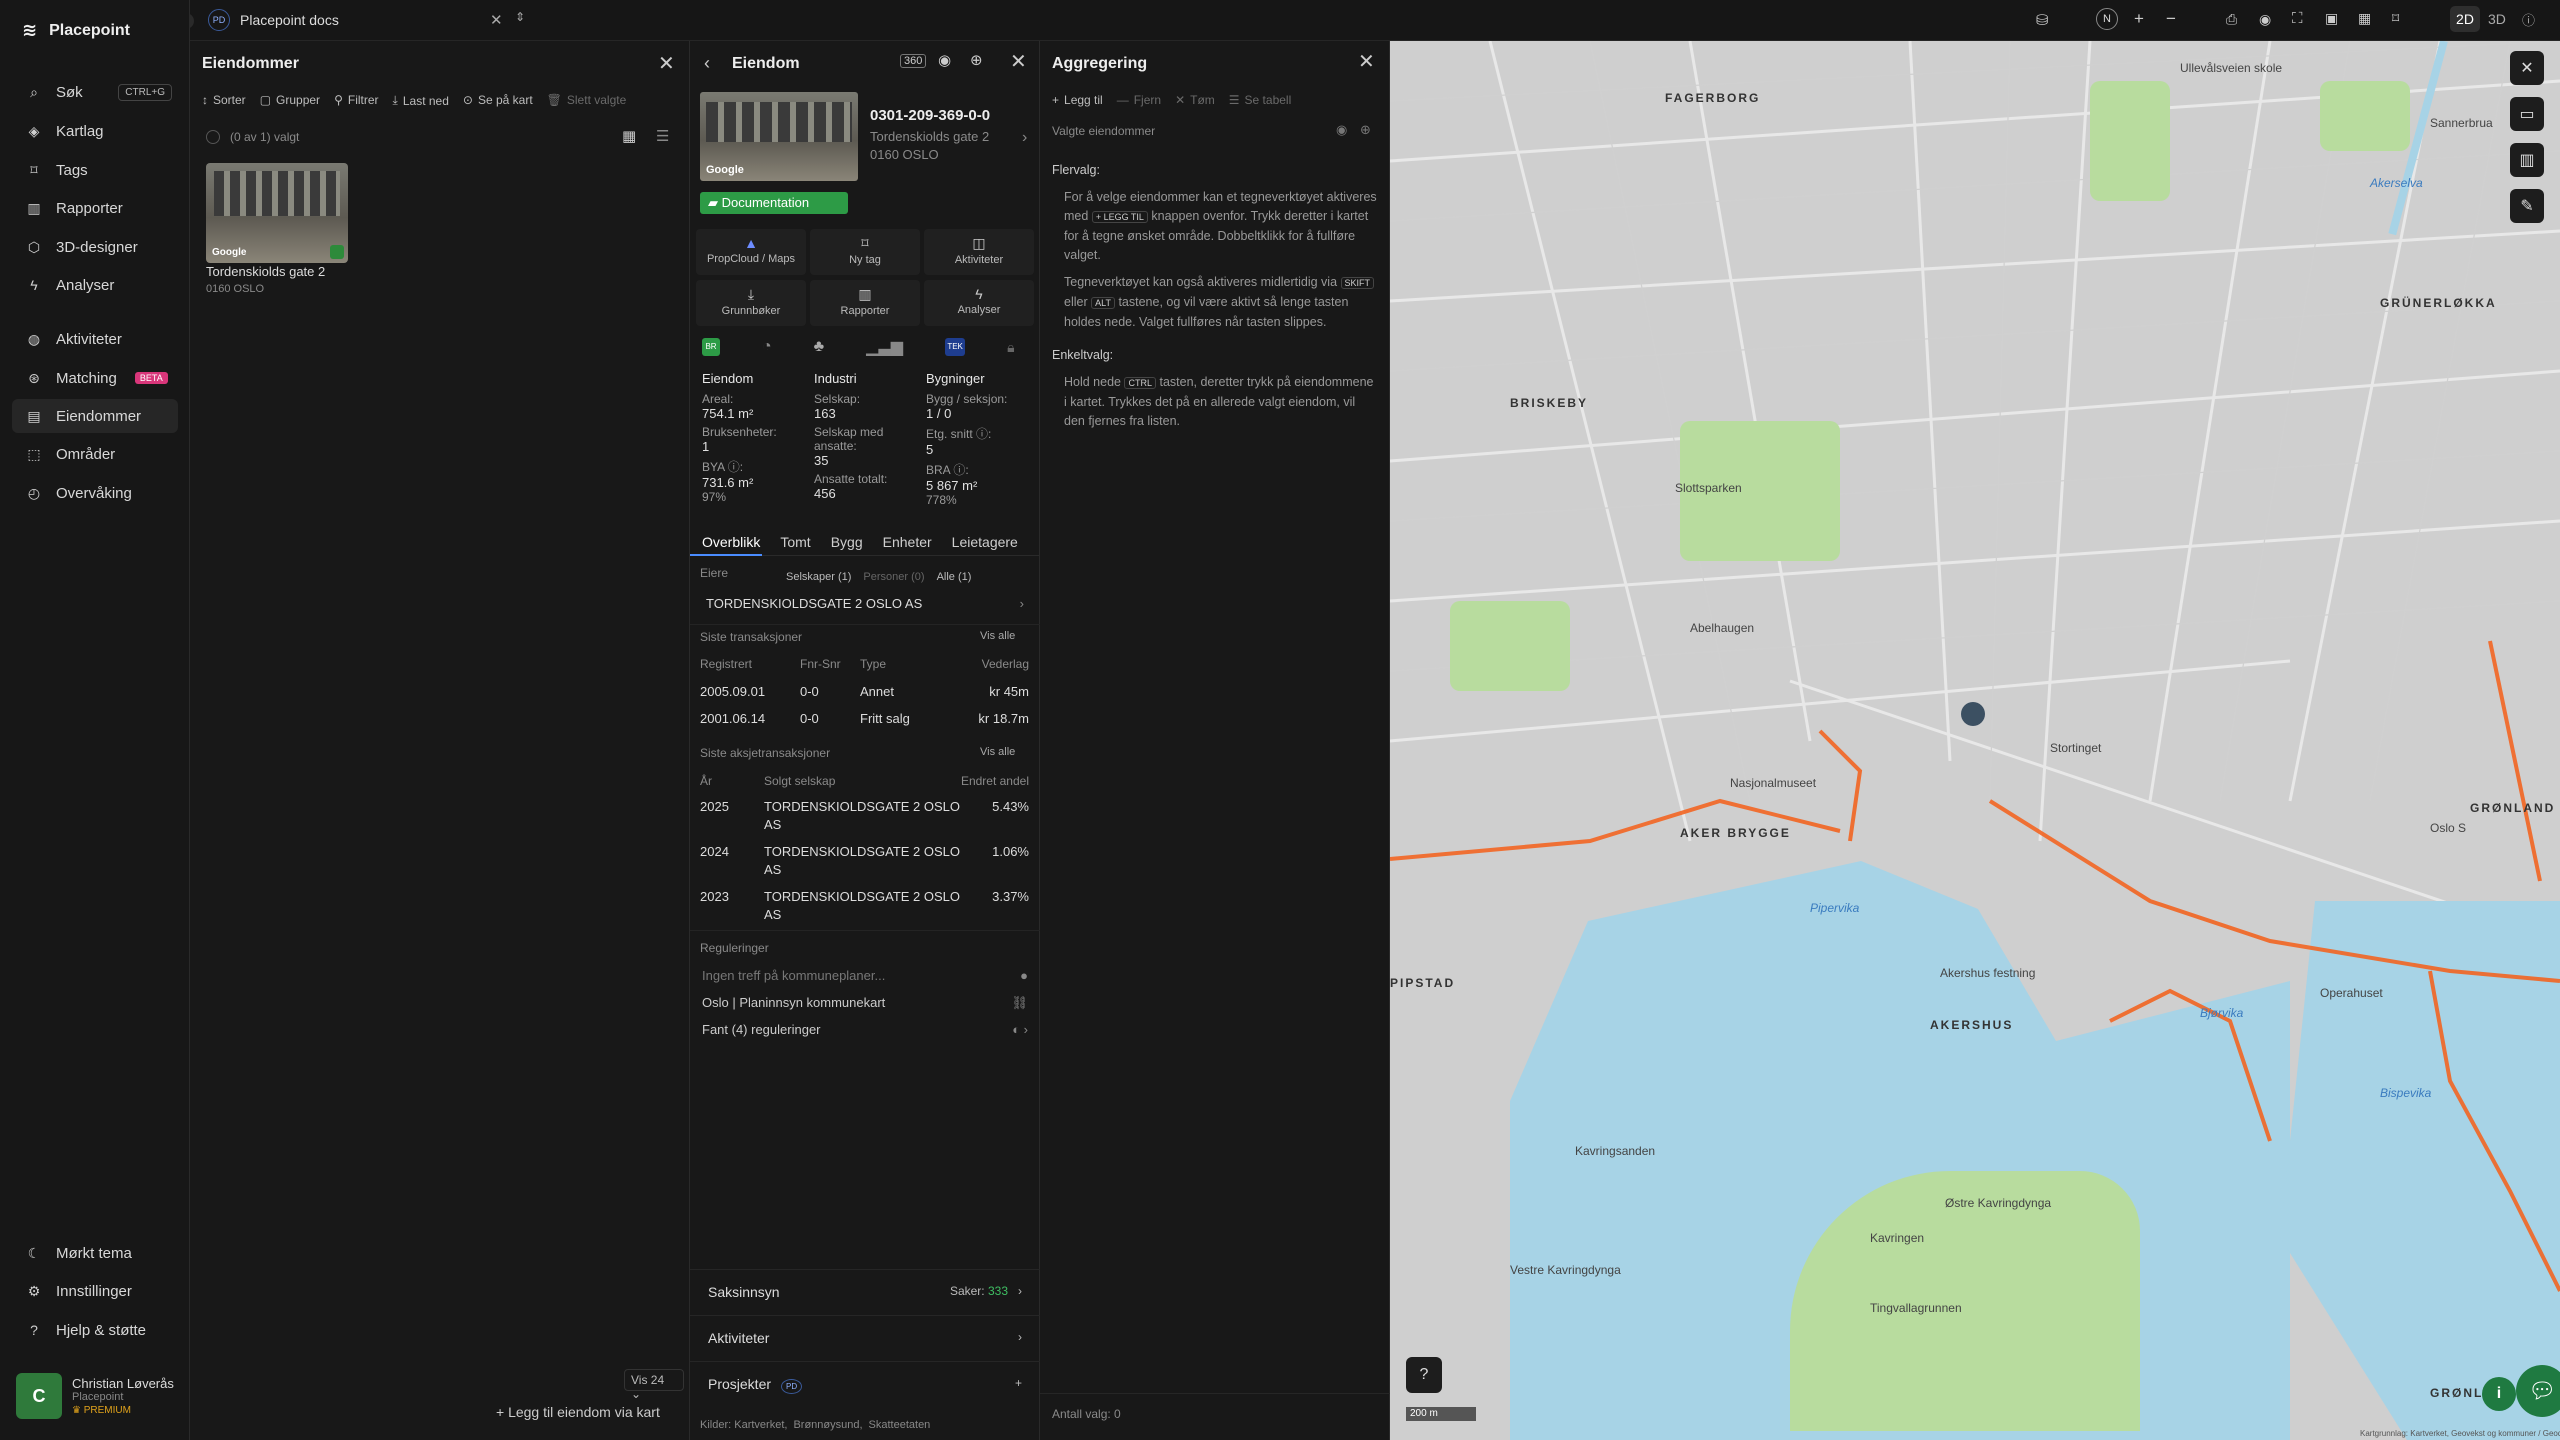  What do you see at coordinates (711, 347) in the screenshot?
I see `br-source-icon: BR` at bounding box center [711, 347].